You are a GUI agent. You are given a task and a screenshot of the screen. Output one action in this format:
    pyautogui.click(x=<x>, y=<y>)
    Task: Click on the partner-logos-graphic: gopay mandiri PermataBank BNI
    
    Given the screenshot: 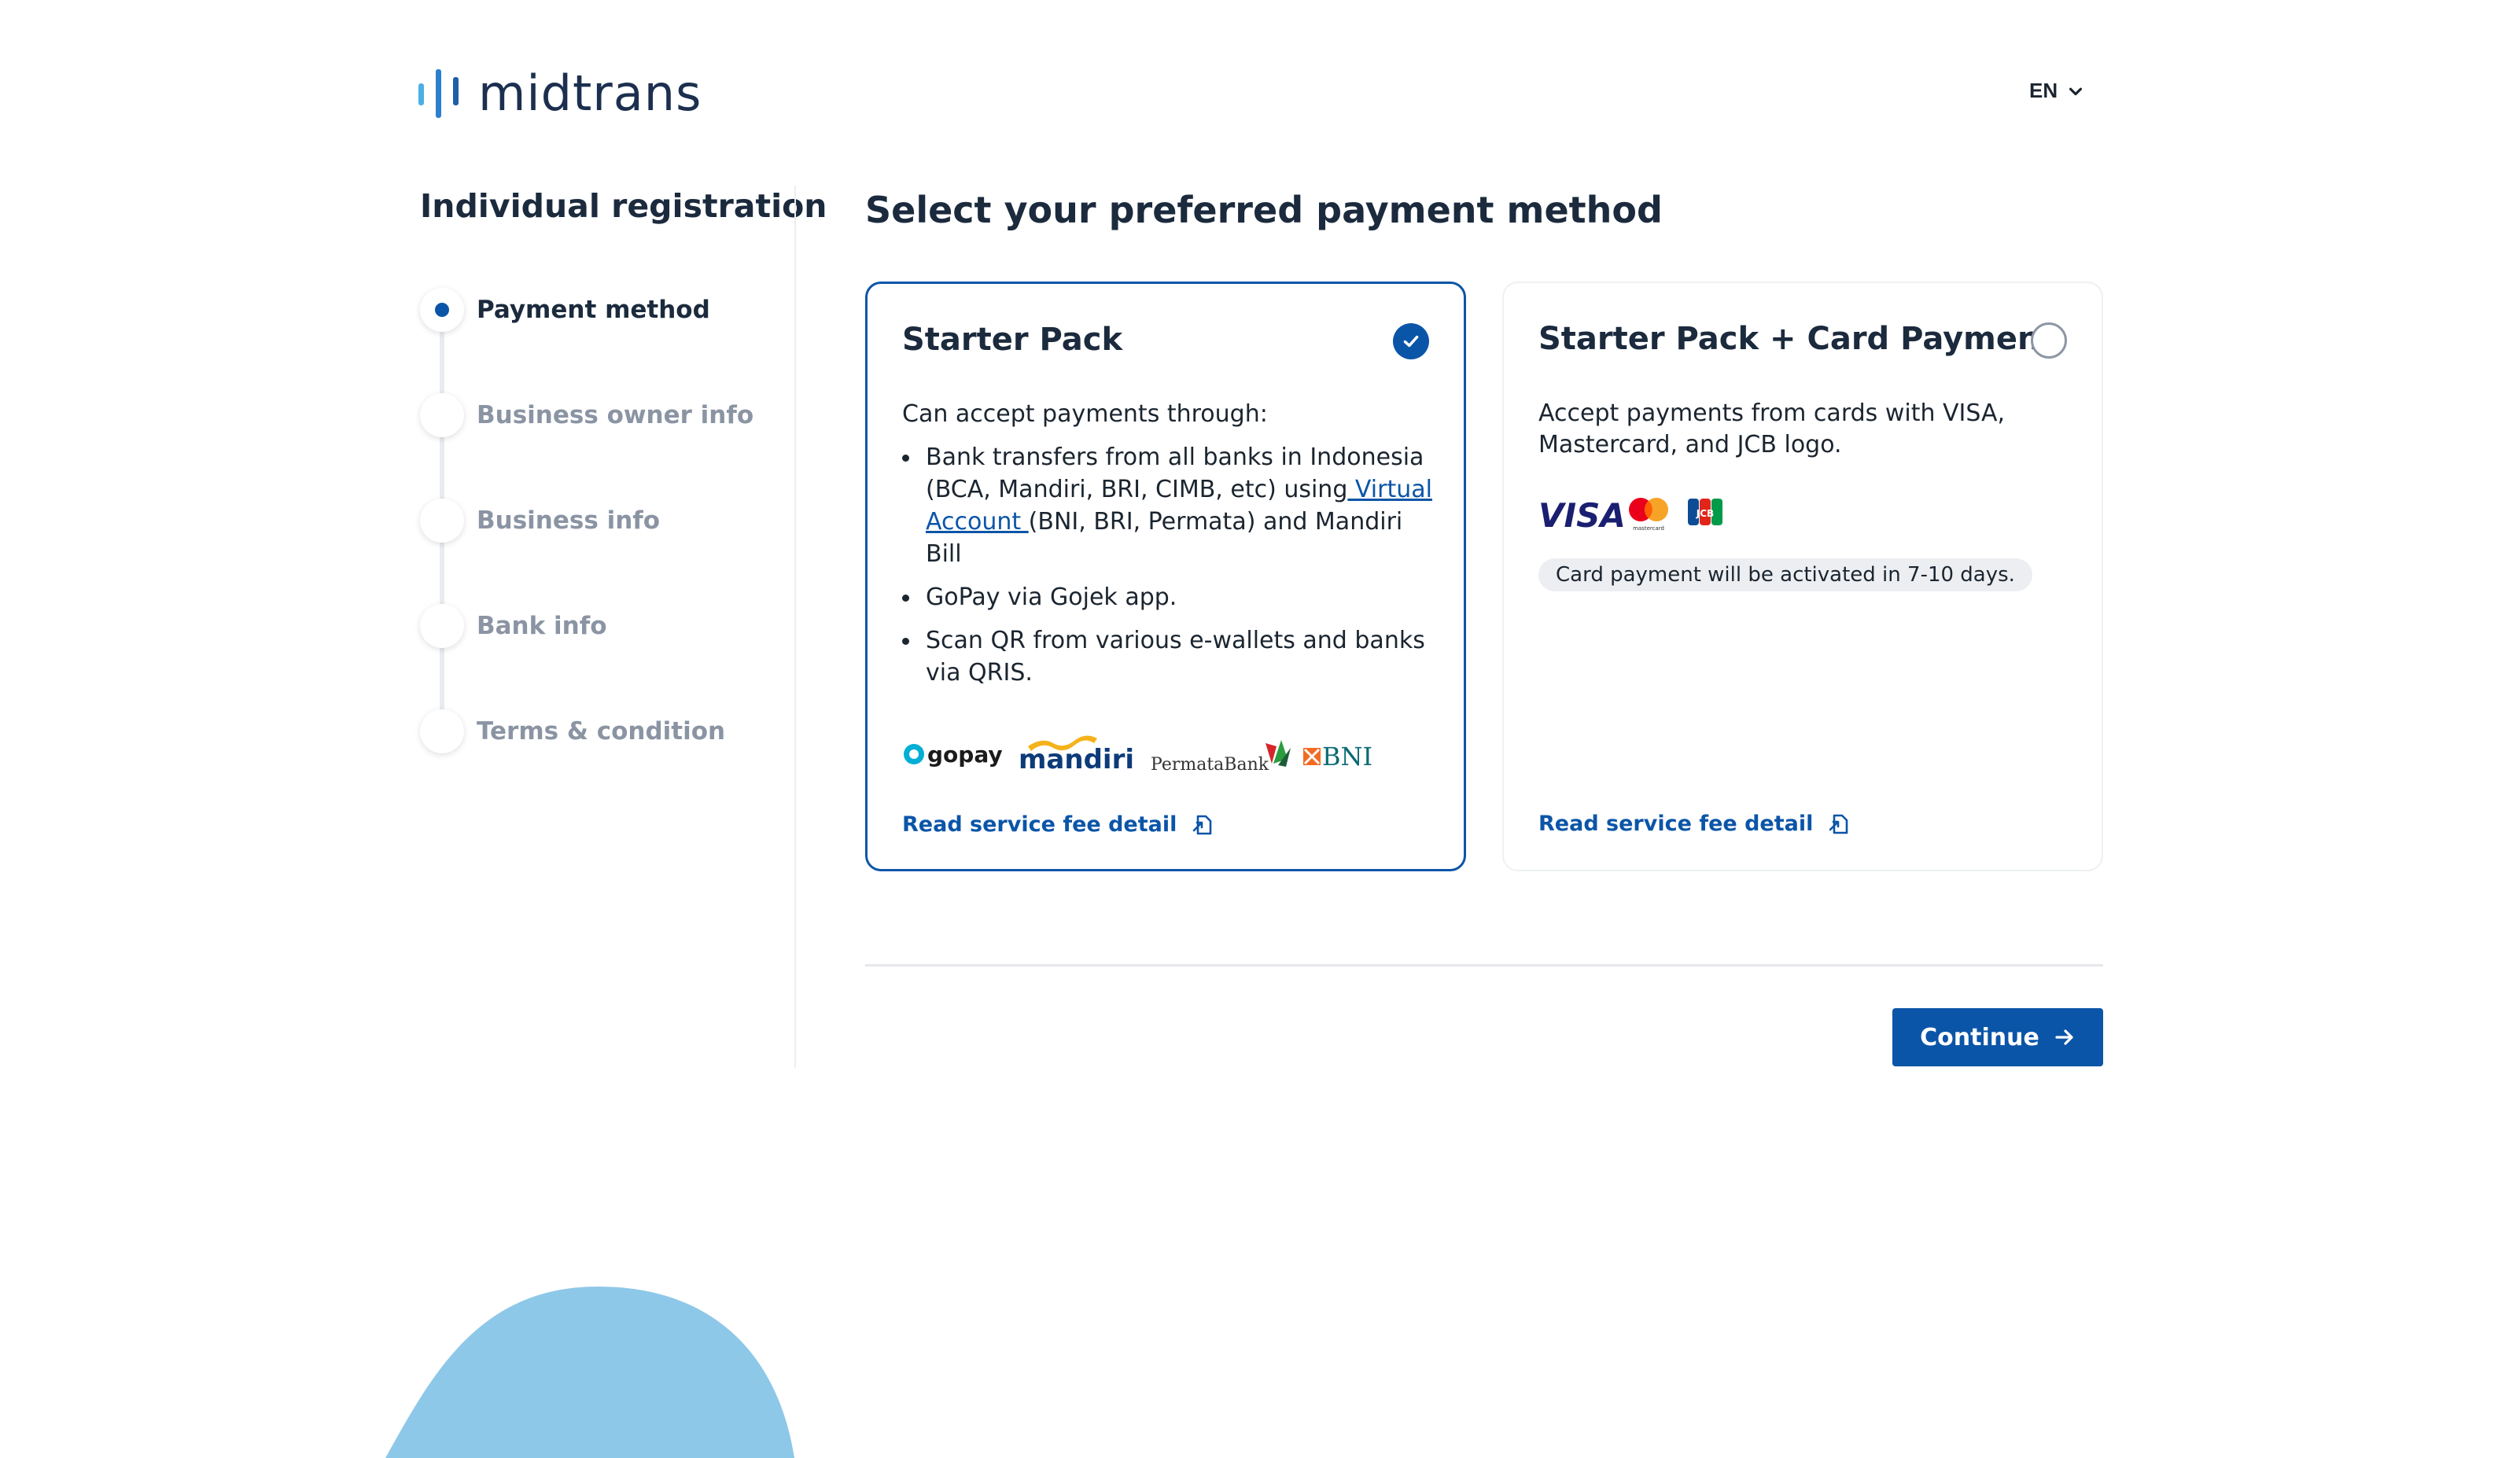 What is the action you would take?
    pyautogui.click(x=1138, y=755)
    